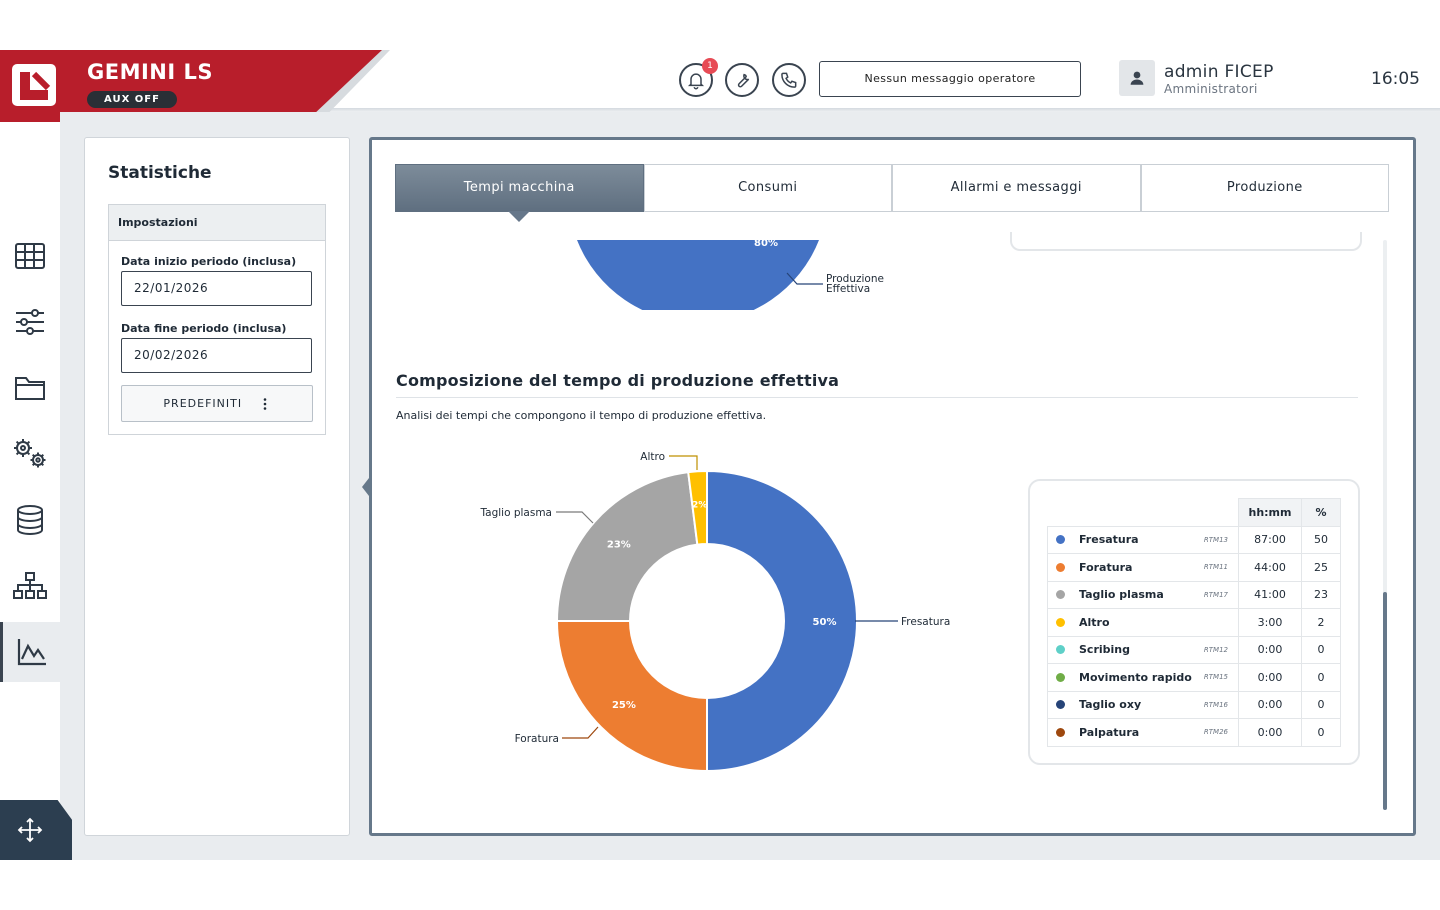  What do you see at coordinates (1094, 622) in the screenshot?
I see `legend-item-name: Altro` at bounding box center [1094, 622].